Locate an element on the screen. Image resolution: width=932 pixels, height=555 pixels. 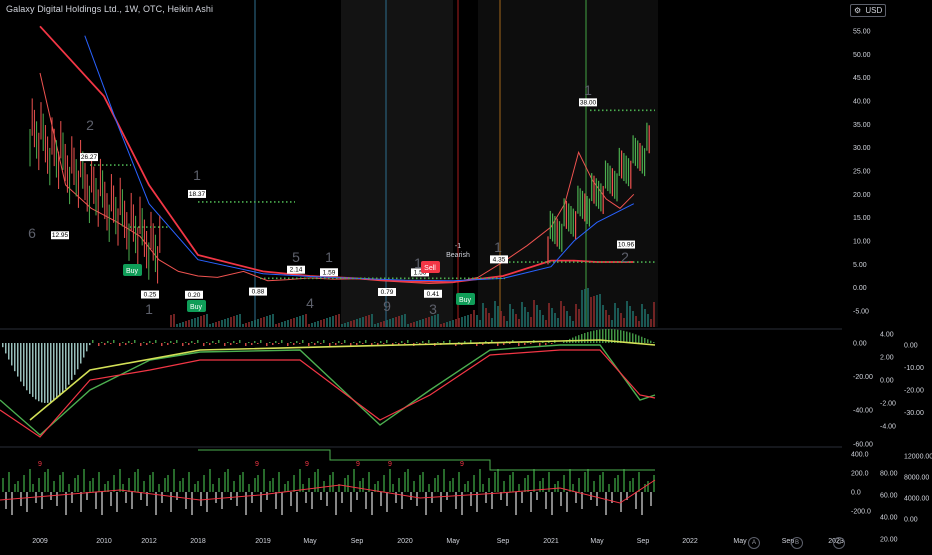
footer-button-a: A is located at coordinates (754, 543).